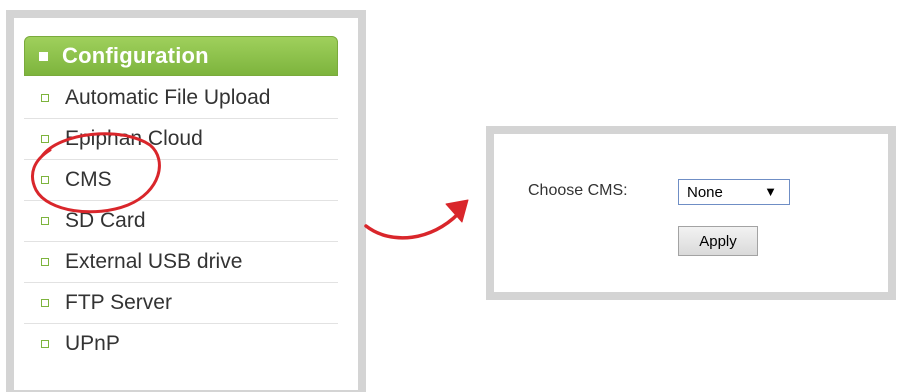  What do you see at coordinates (154, 261) in the screenshot?
I see `menu-item-label: External USB drive` at bounding box center [154, 261].